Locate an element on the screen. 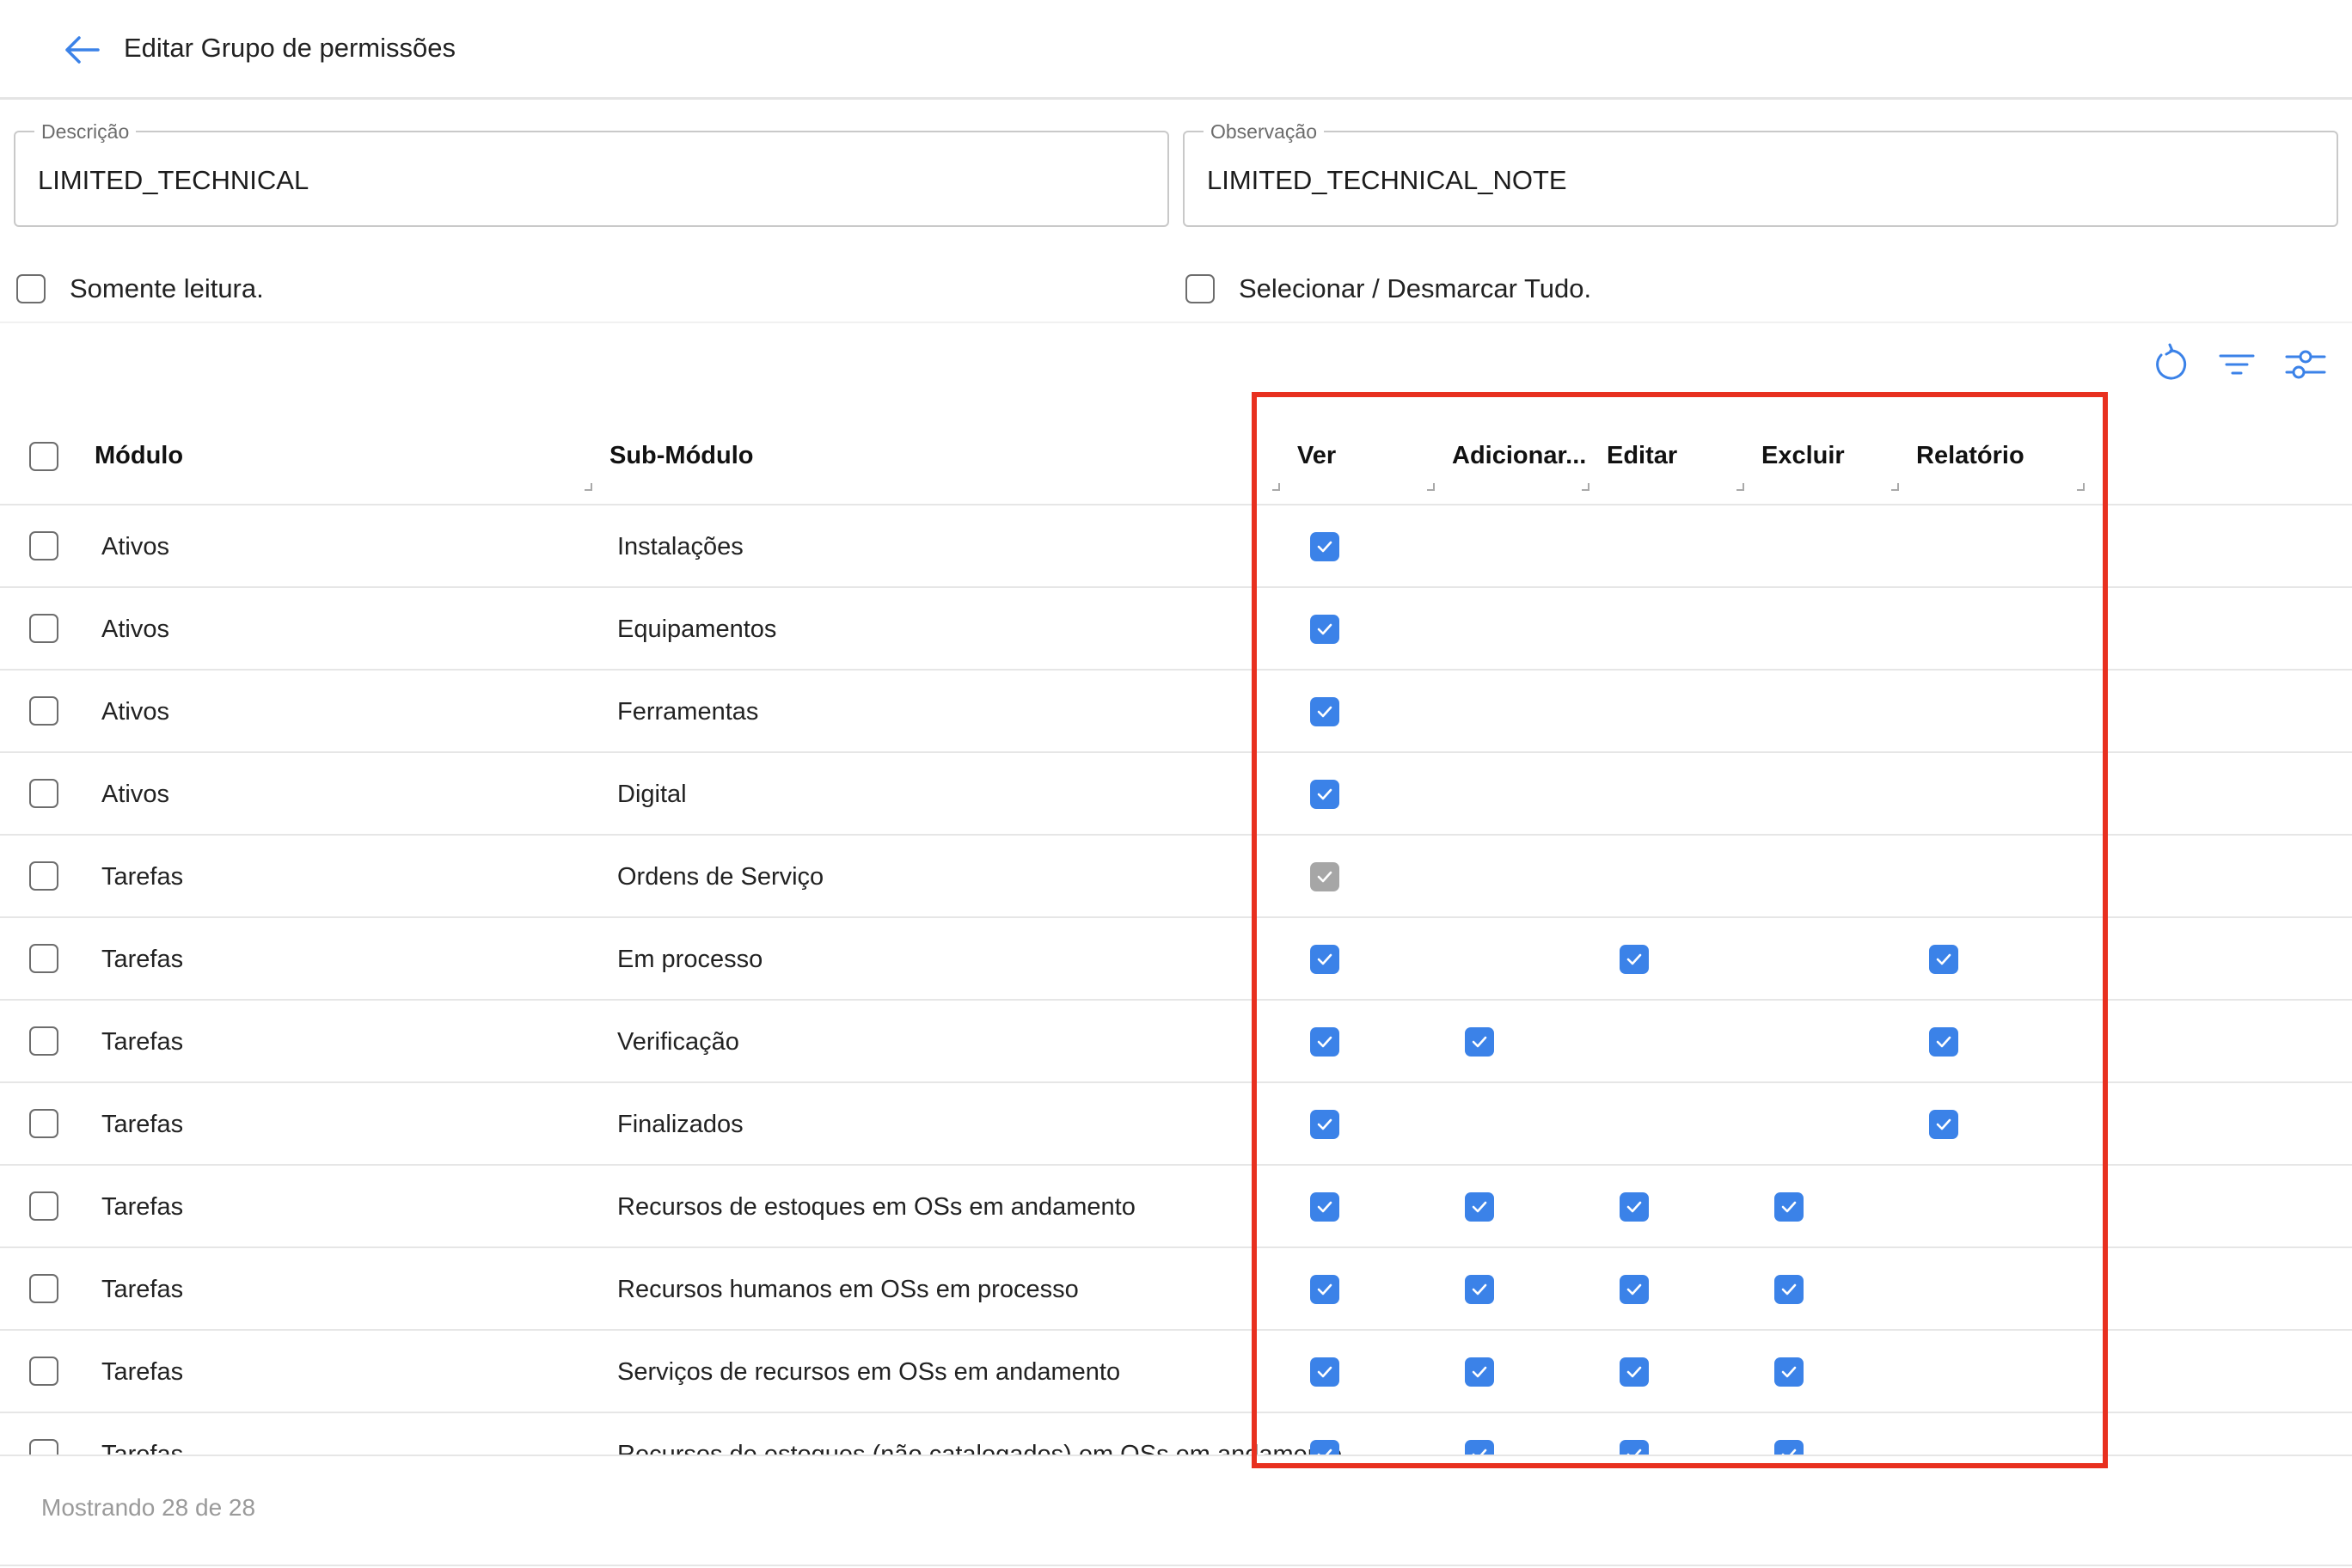  table-row: Ativos Instalações is located at coordinates (1176, 546).